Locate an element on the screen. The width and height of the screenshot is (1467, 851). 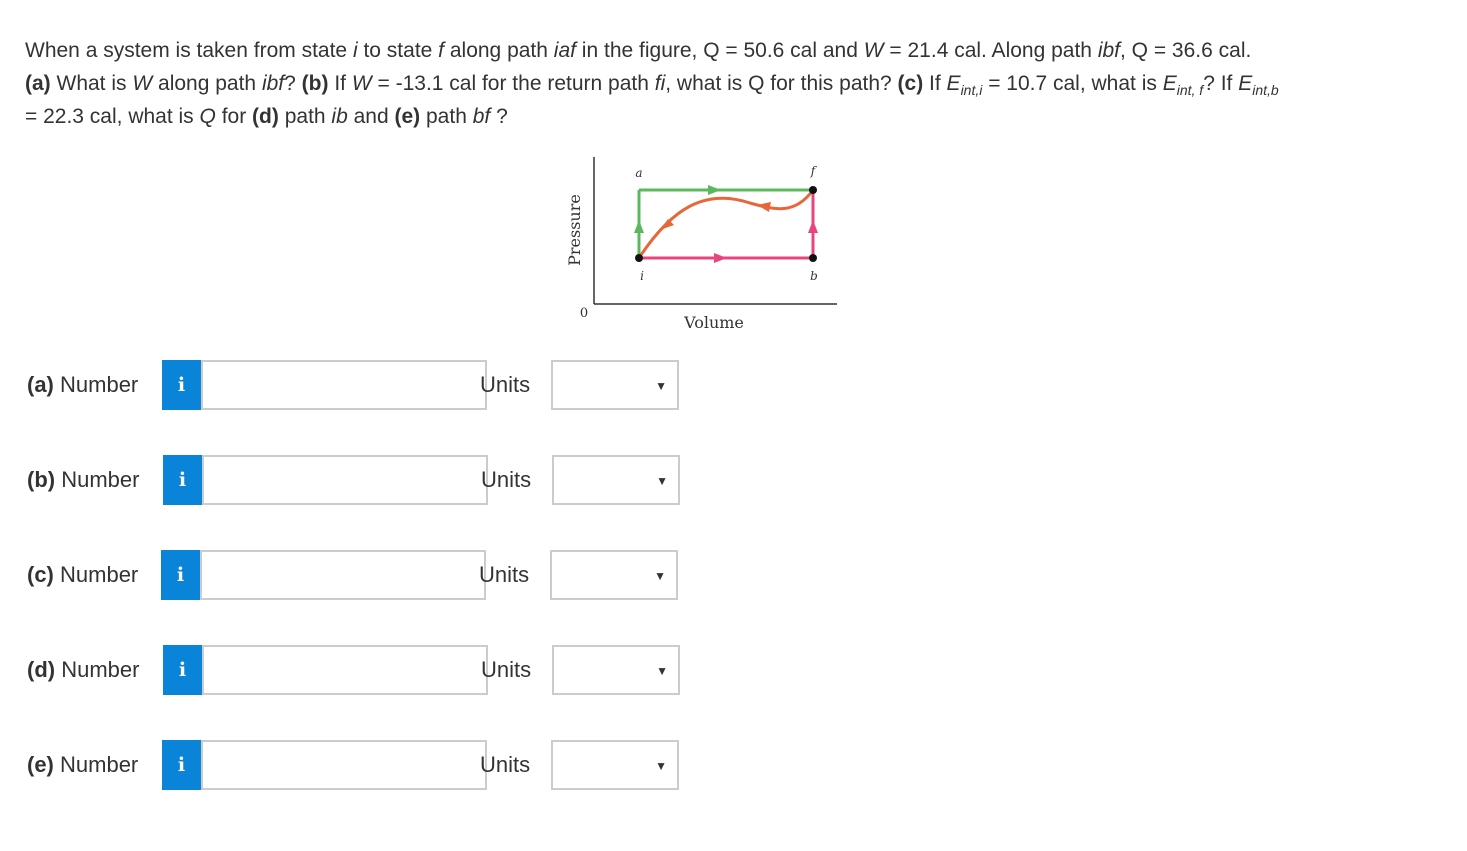
question-fragment: to state is located at coordinates (398, 50).